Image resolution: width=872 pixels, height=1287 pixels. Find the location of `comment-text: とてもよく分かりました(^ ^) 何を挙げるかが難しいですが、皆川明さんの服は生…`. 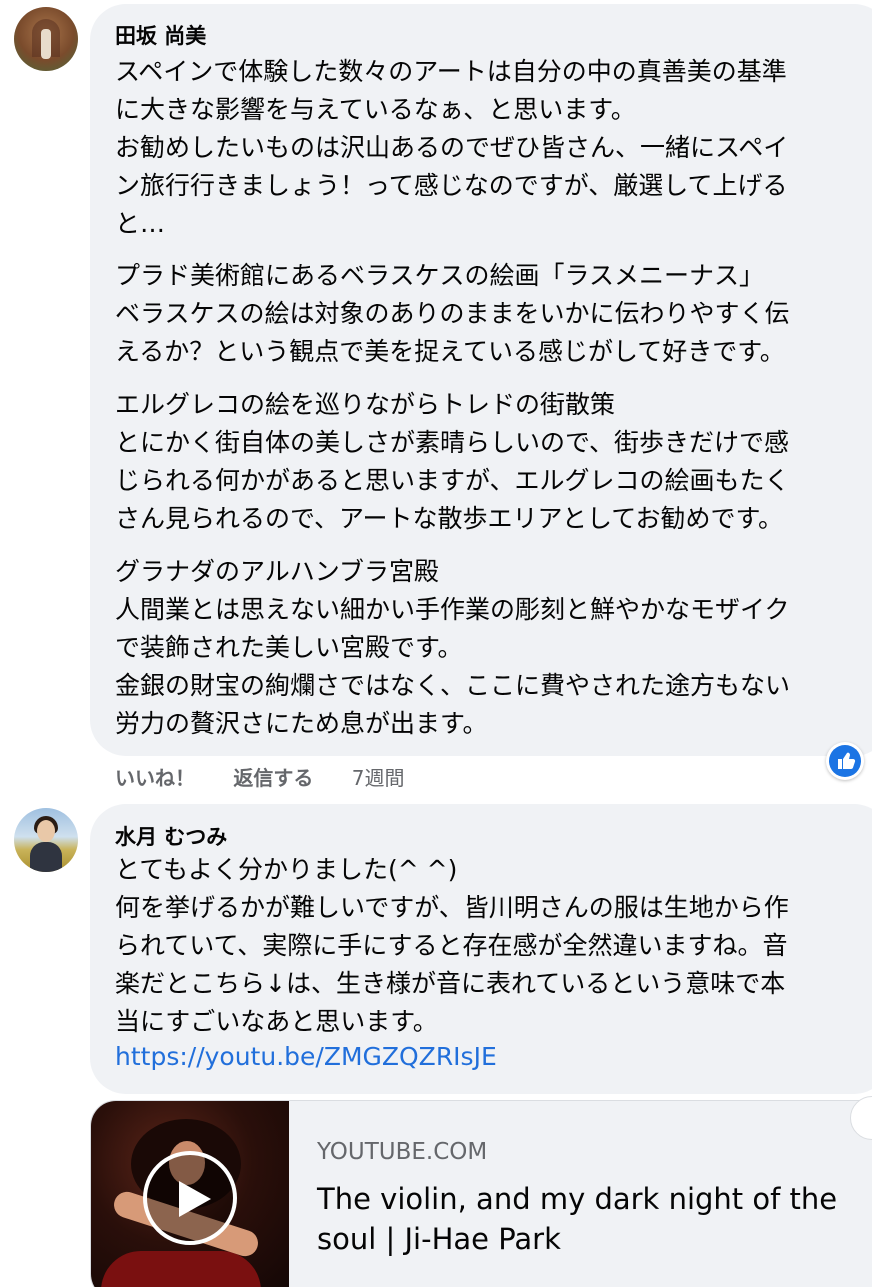

comment-text: とてもよく分かりました(^ ^) 何を挙げるかが難しいですが、皆川明さんの服は生… is located at coordinates (493, 946).